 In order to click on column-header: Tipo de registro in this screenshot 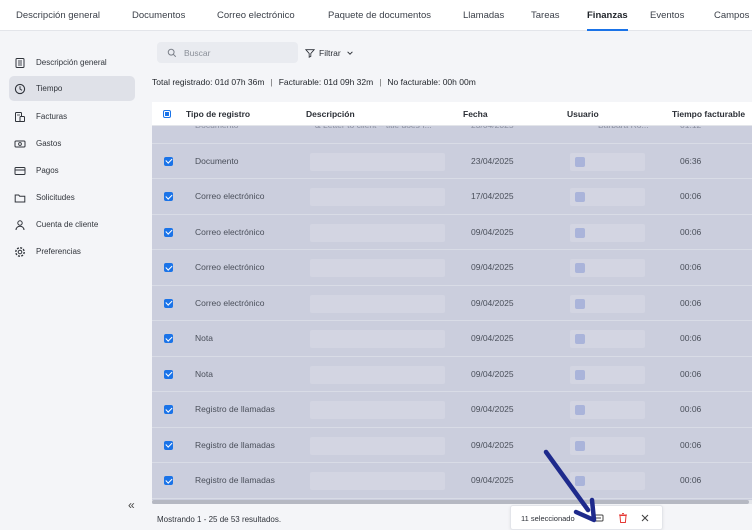, I will do `click(218, 114)`.